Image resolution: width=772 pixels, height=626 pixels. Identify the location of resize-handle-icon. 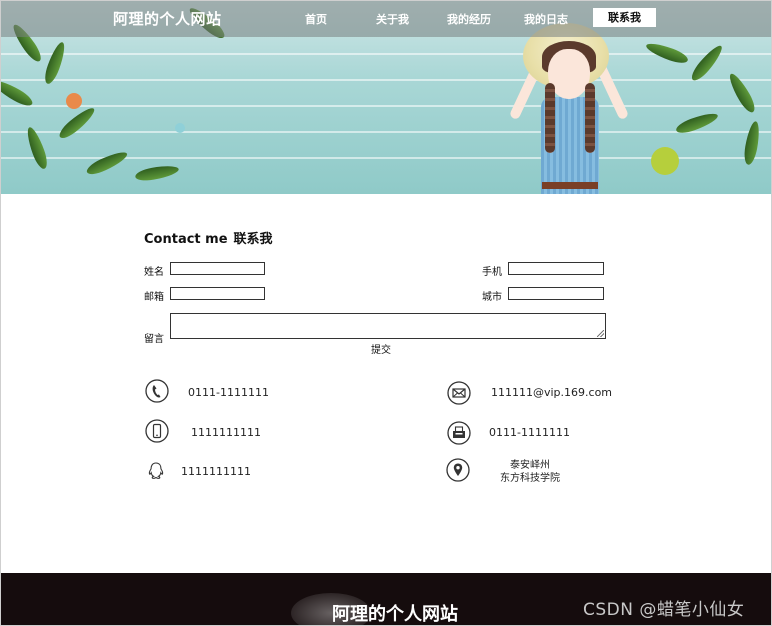
(600, 333).